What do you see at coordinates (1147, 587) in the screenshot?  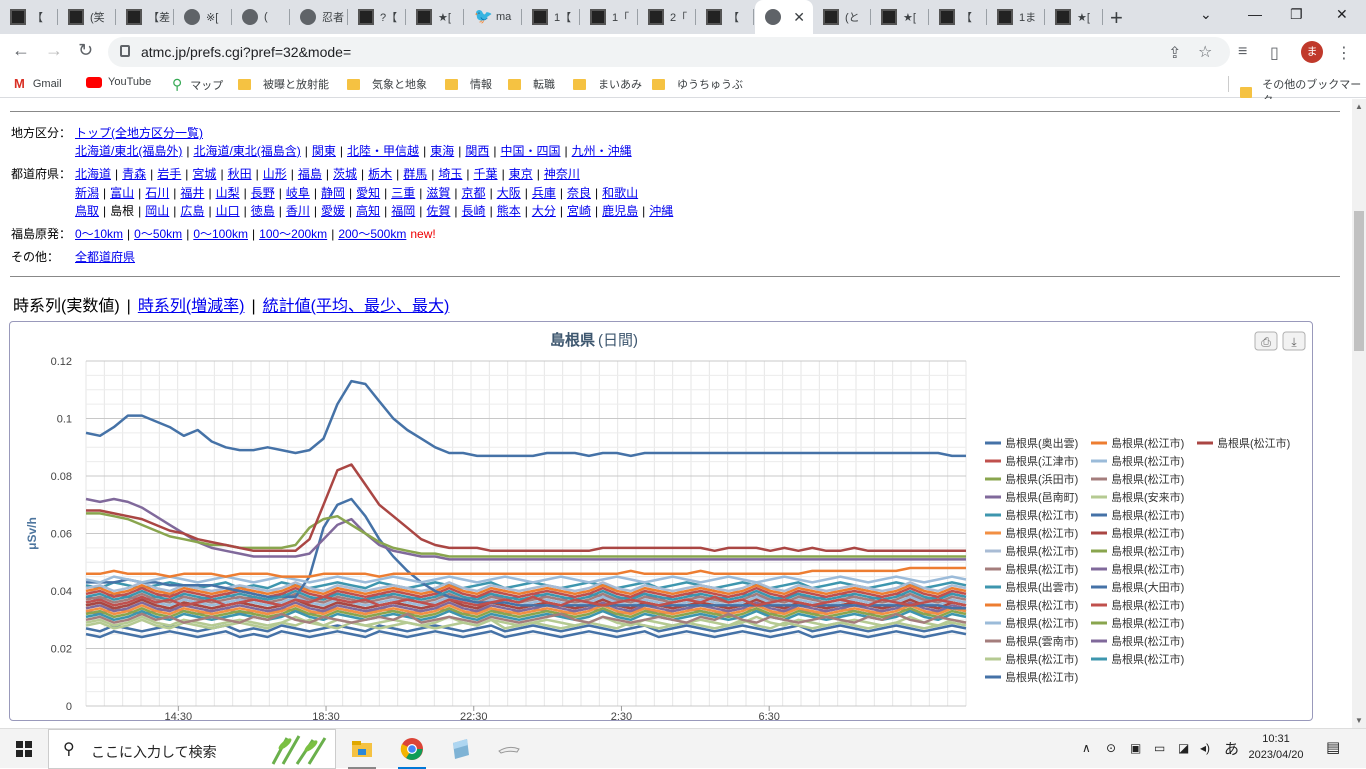 I see `legend-item: 島根県(大田市)` at bounding box center [1147, 587].